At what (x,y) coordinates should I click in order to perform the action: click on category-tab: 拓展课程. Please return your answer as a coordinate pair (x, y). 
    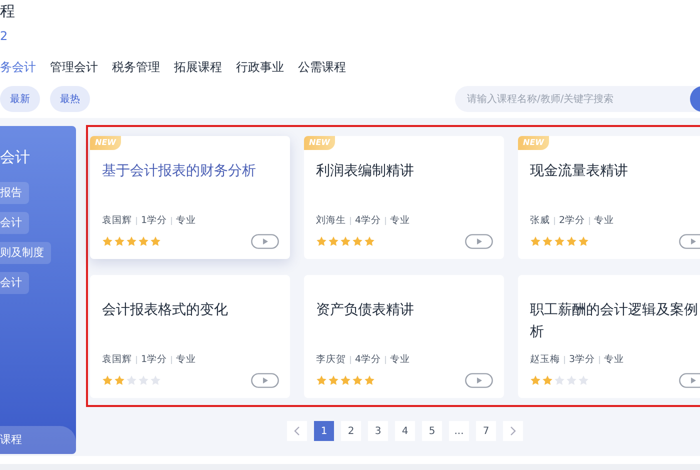
    Looking at the image, I should click on (198, 67).